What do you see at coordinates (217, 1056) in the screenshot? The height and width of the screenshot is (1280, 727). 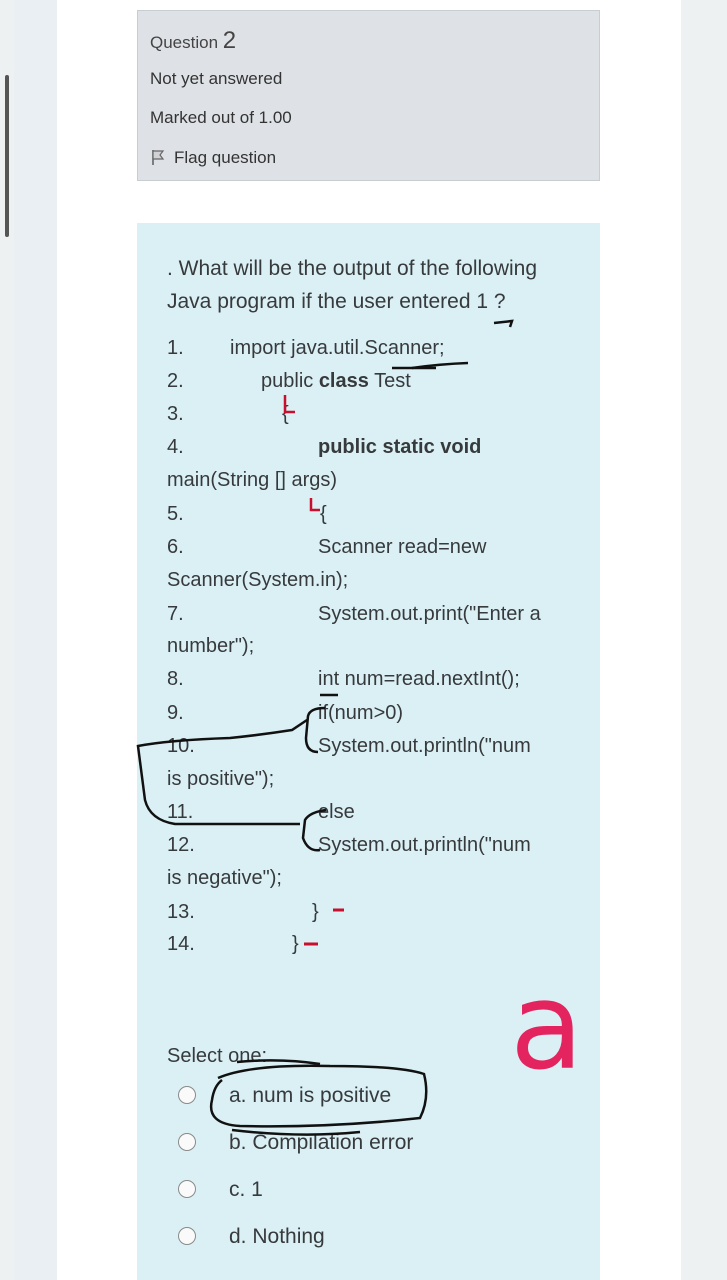 I see `select-one-prompt: Select one:` at bounding box center [217, 1056].